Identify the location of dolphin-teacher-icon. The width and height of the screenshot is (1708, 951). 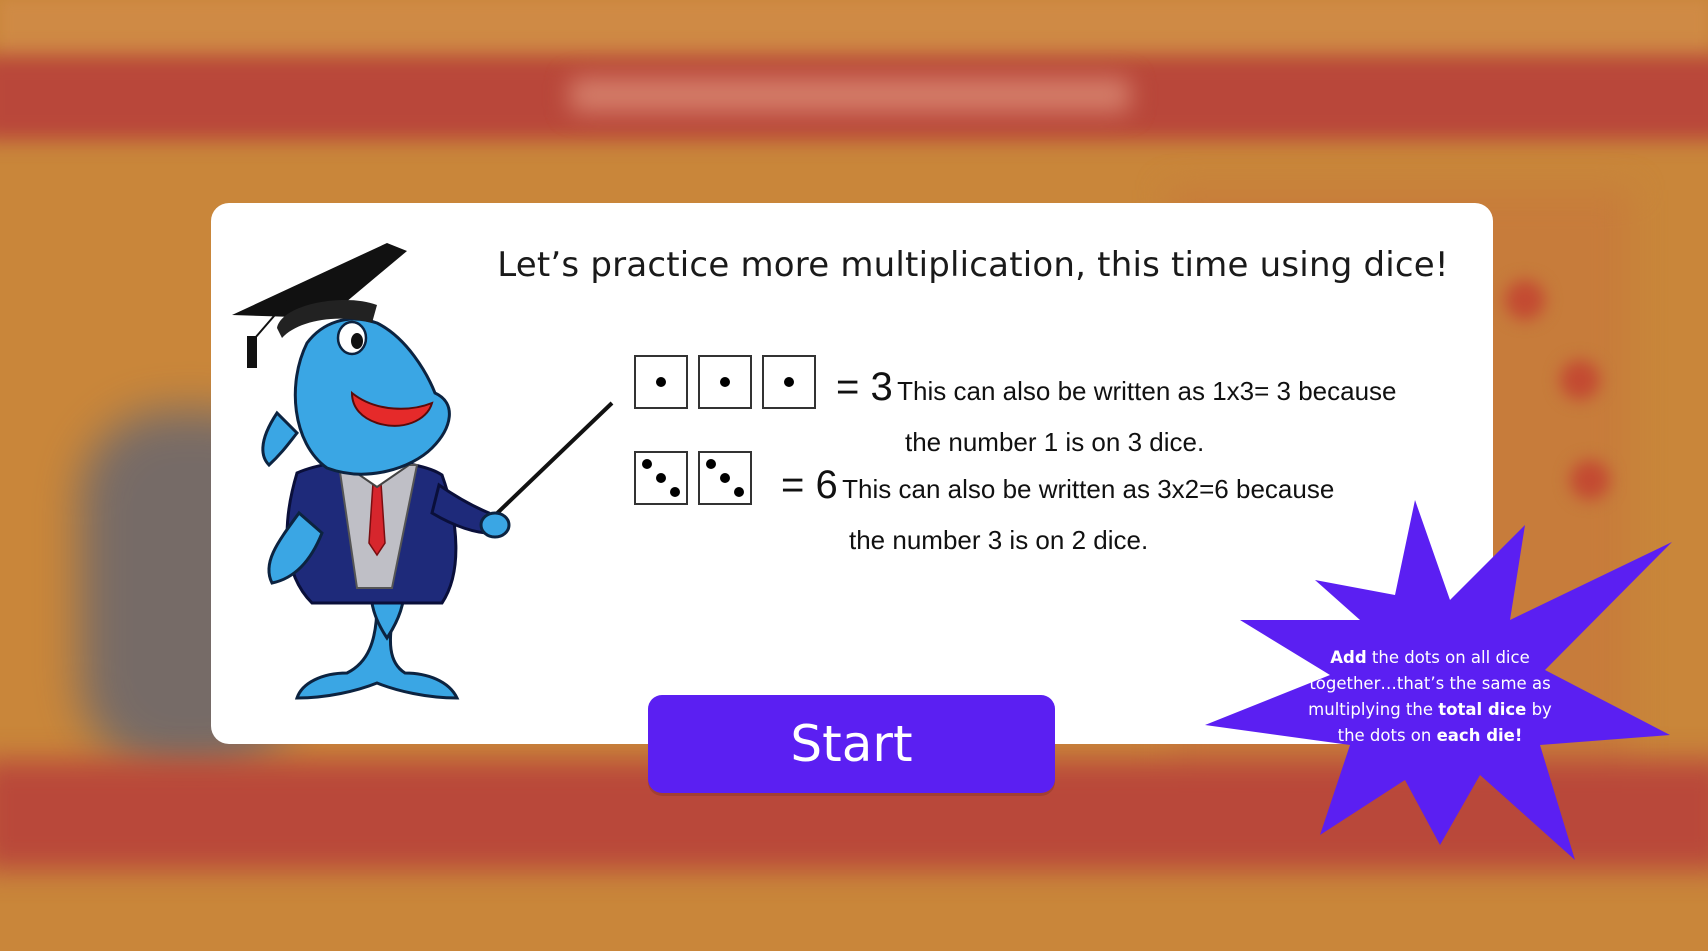
(423, 471).